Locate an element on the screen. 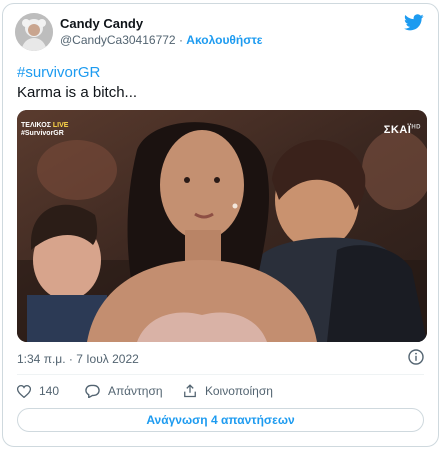 This screenshot has width=445, height=453. tweet-timestamp: 1:34 π.μ. · 7 Ιουλ 2022 is located at coordinates (78, 359).